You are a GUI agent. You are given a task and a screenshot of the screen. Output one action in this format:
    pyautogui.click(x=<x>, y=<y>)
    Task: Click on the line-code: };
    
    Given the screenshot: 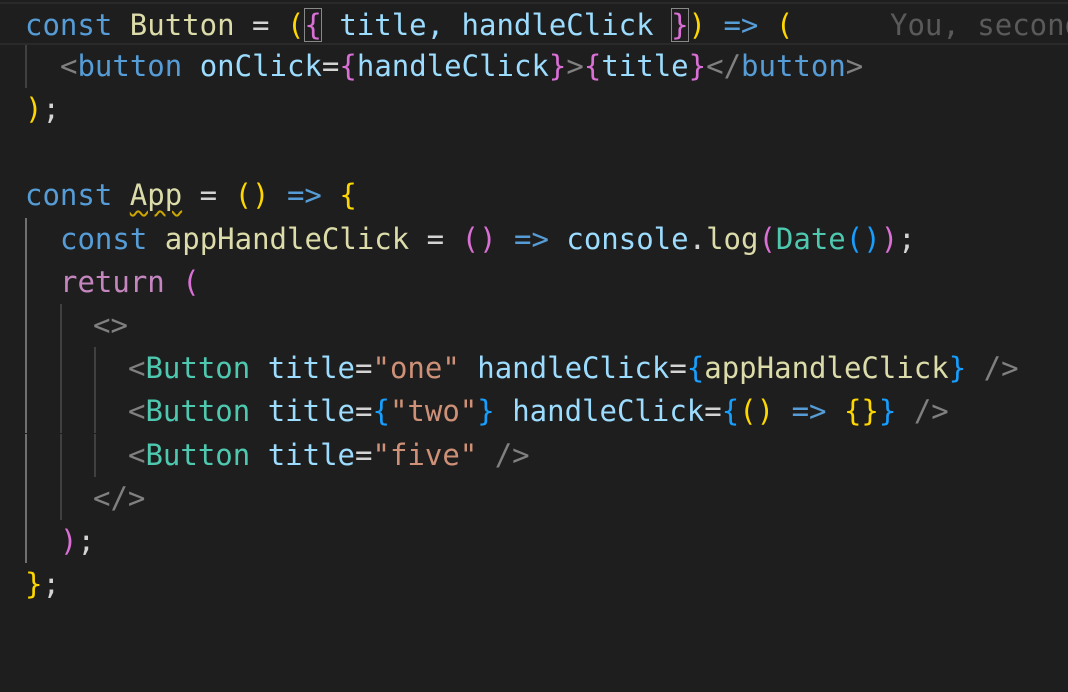 What is the action you would take?
    pyautogui.click(x=42, y=584)
    